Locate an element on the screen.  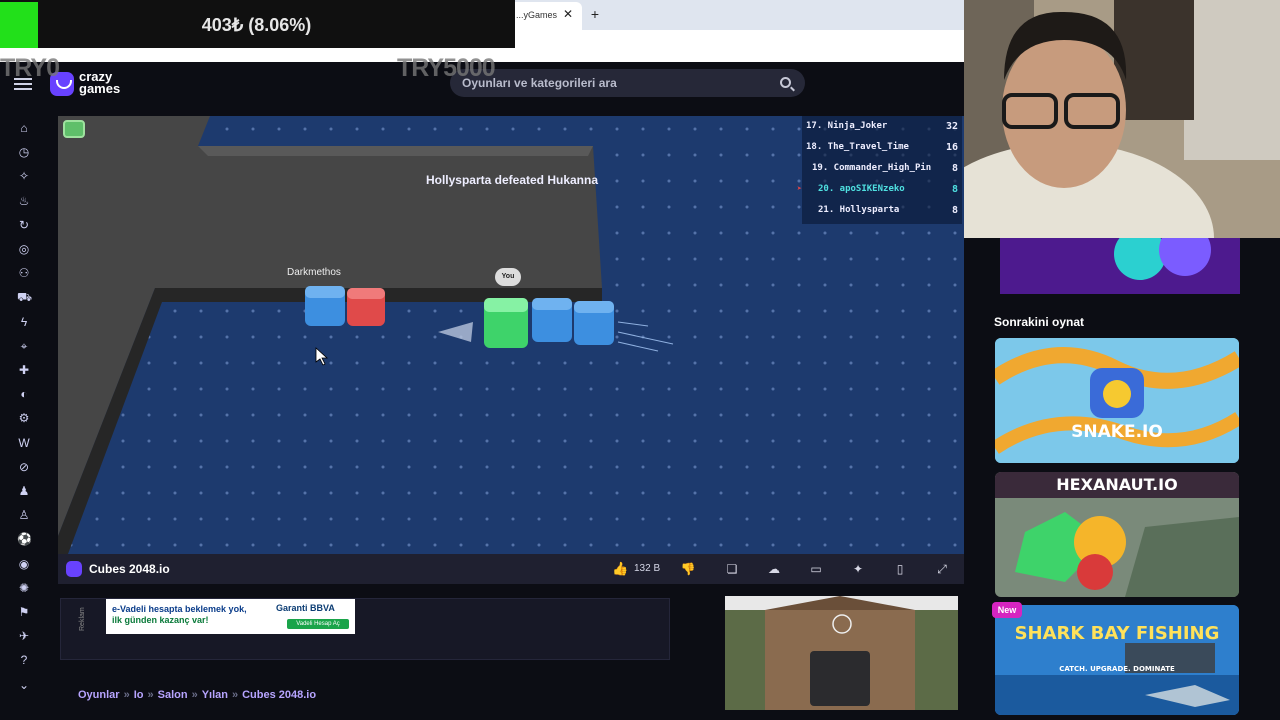
leaderboard-score: 32 is located at coordinates (951, 126).